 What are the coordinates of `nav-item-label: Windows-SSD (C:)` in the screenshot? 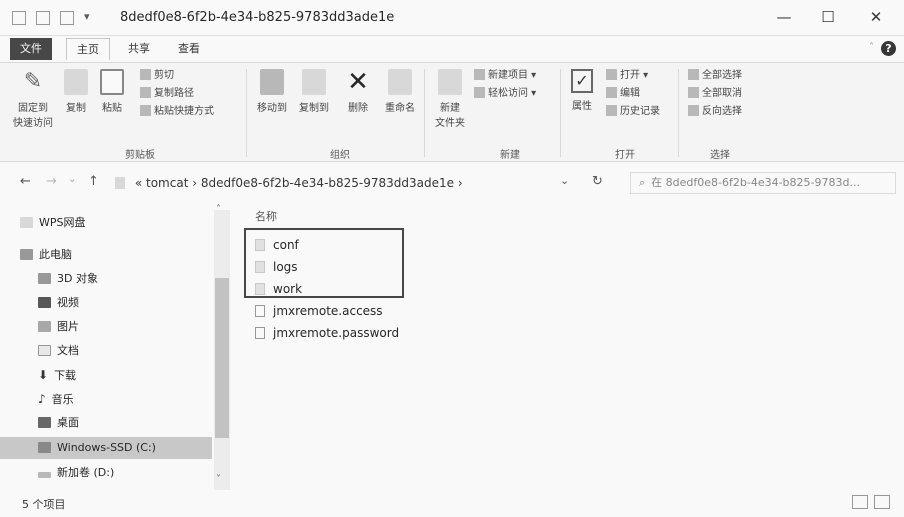 It's located at (106, 447).